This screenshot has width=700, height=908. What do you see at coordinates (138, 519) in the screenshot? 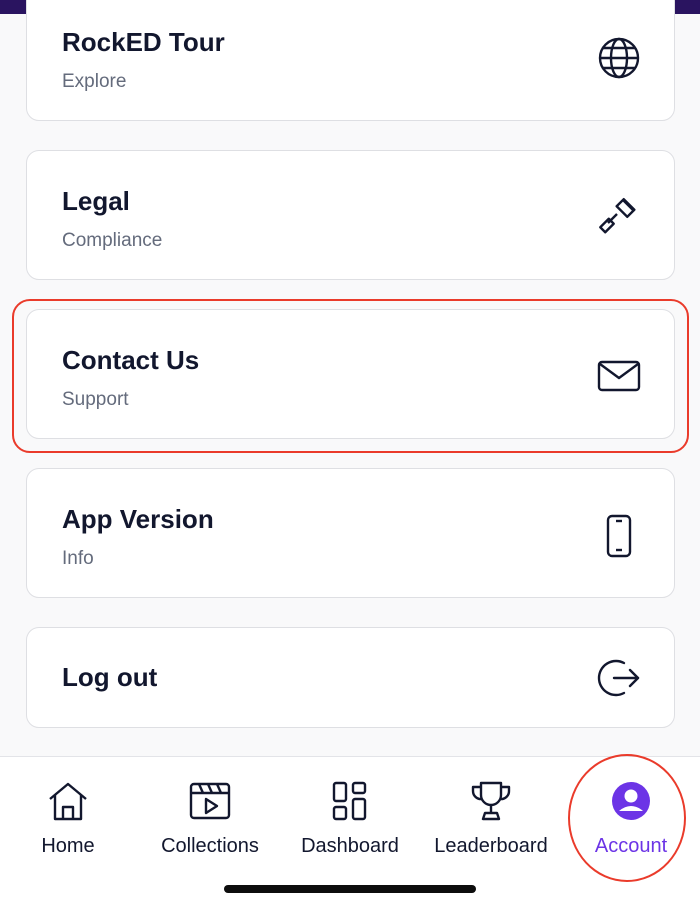
I see `menu-item-title: App Version` at bounding box center [138, 519].